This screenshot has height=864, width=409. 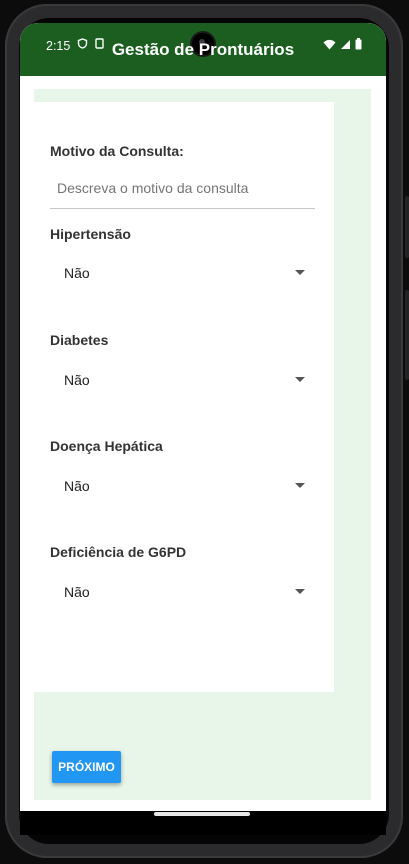 What do you see at coordinates (182, 487) in the screenshot?
I see `doenca-hepatica-select: Não` at bounding box center [182, 487].